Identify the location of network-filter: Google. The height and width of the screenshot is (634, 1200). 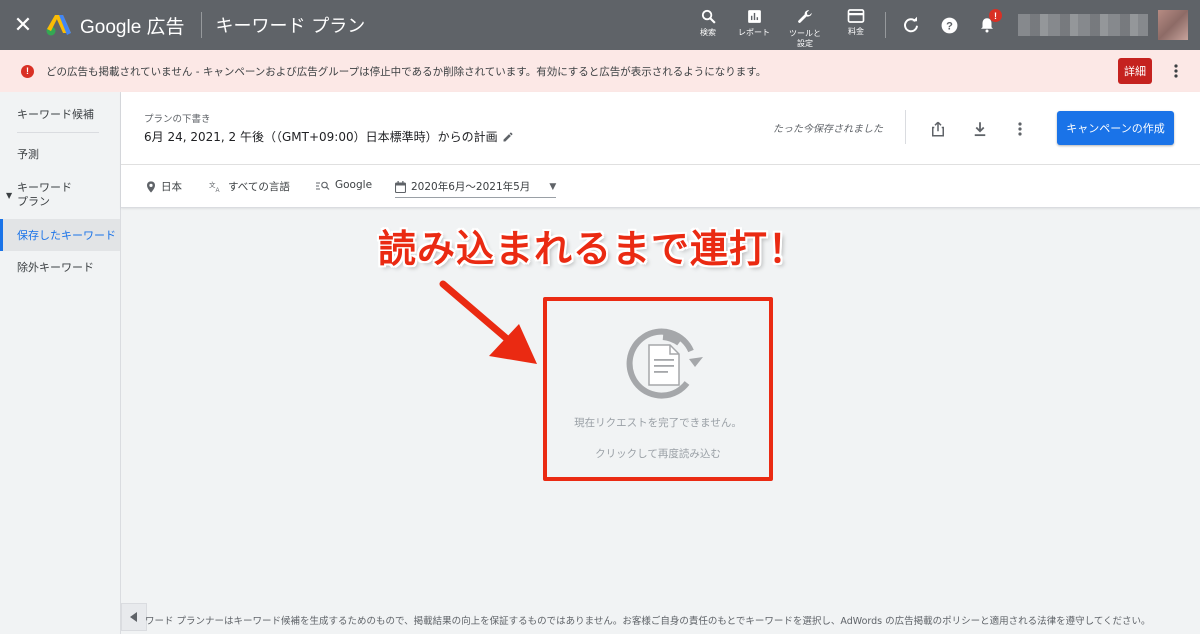
(344, 185).